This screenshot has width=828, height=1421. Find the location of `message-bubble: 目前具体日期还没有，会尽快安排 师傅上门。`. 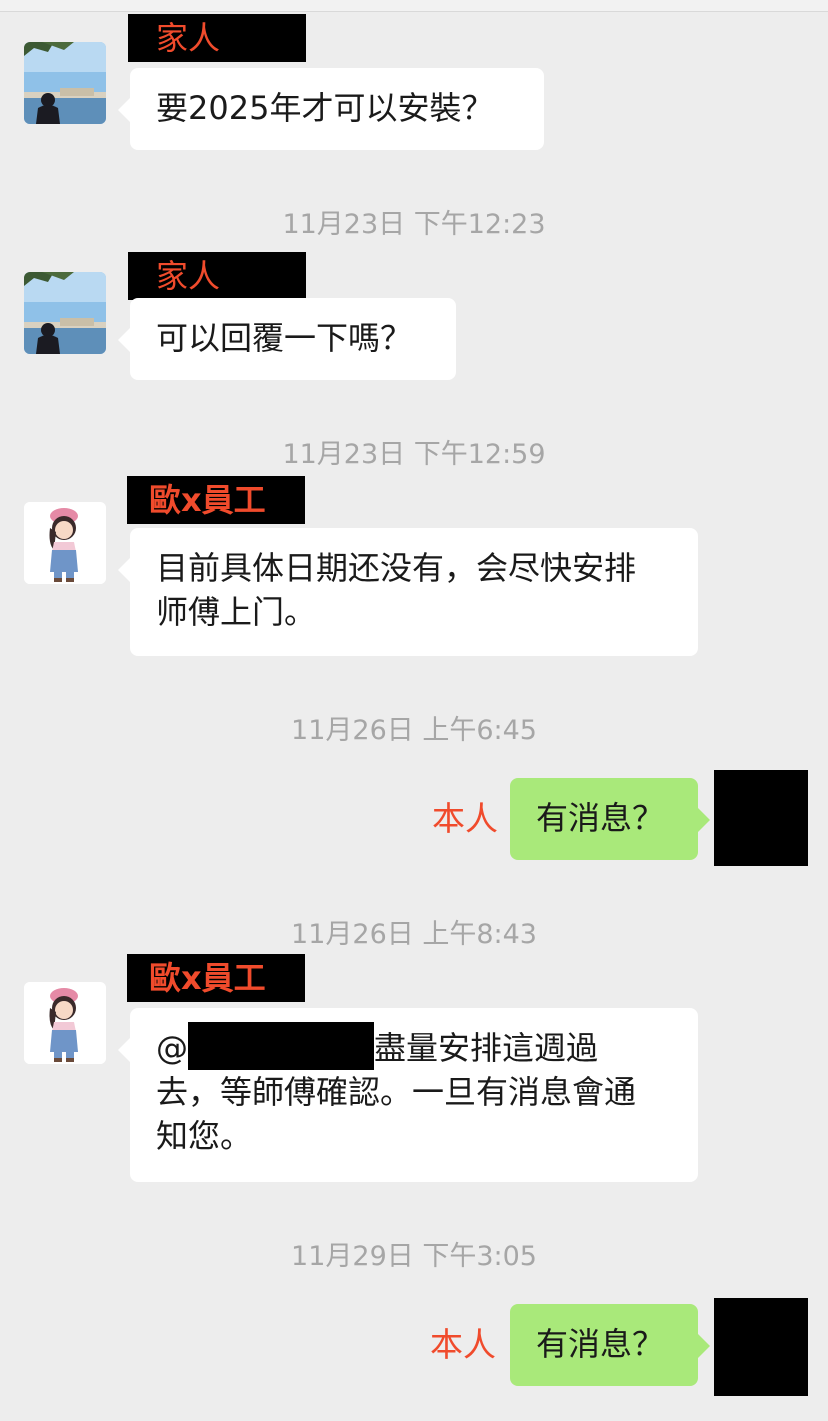

message-bubble: 目前具体日期还没有，会尽快安排 师傅上门。 is located at coordinates (408, 592).